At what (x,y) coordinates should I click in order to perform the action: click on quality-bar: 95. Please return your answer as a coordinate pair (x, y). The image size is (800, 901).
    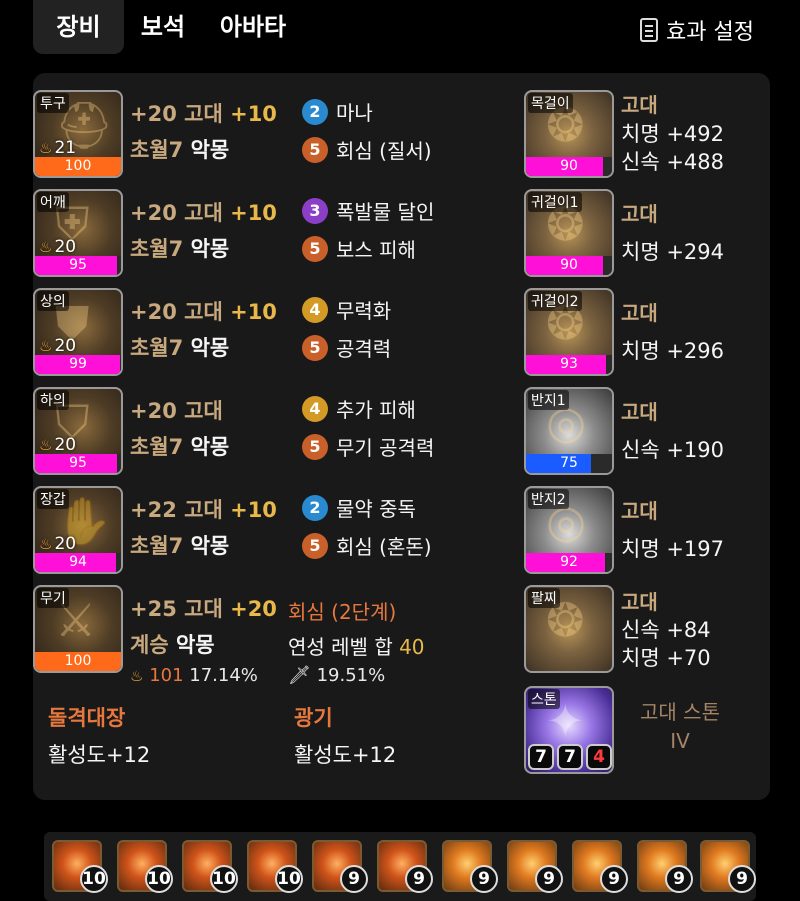
    Looking at the image, I should click on (78, 265).